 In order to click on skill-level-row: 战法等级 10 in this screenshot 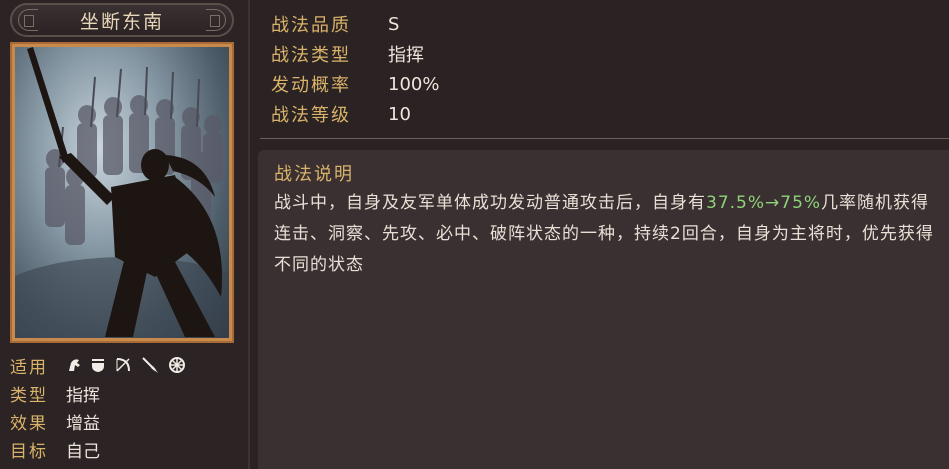, I will do `click(341, 114)`.